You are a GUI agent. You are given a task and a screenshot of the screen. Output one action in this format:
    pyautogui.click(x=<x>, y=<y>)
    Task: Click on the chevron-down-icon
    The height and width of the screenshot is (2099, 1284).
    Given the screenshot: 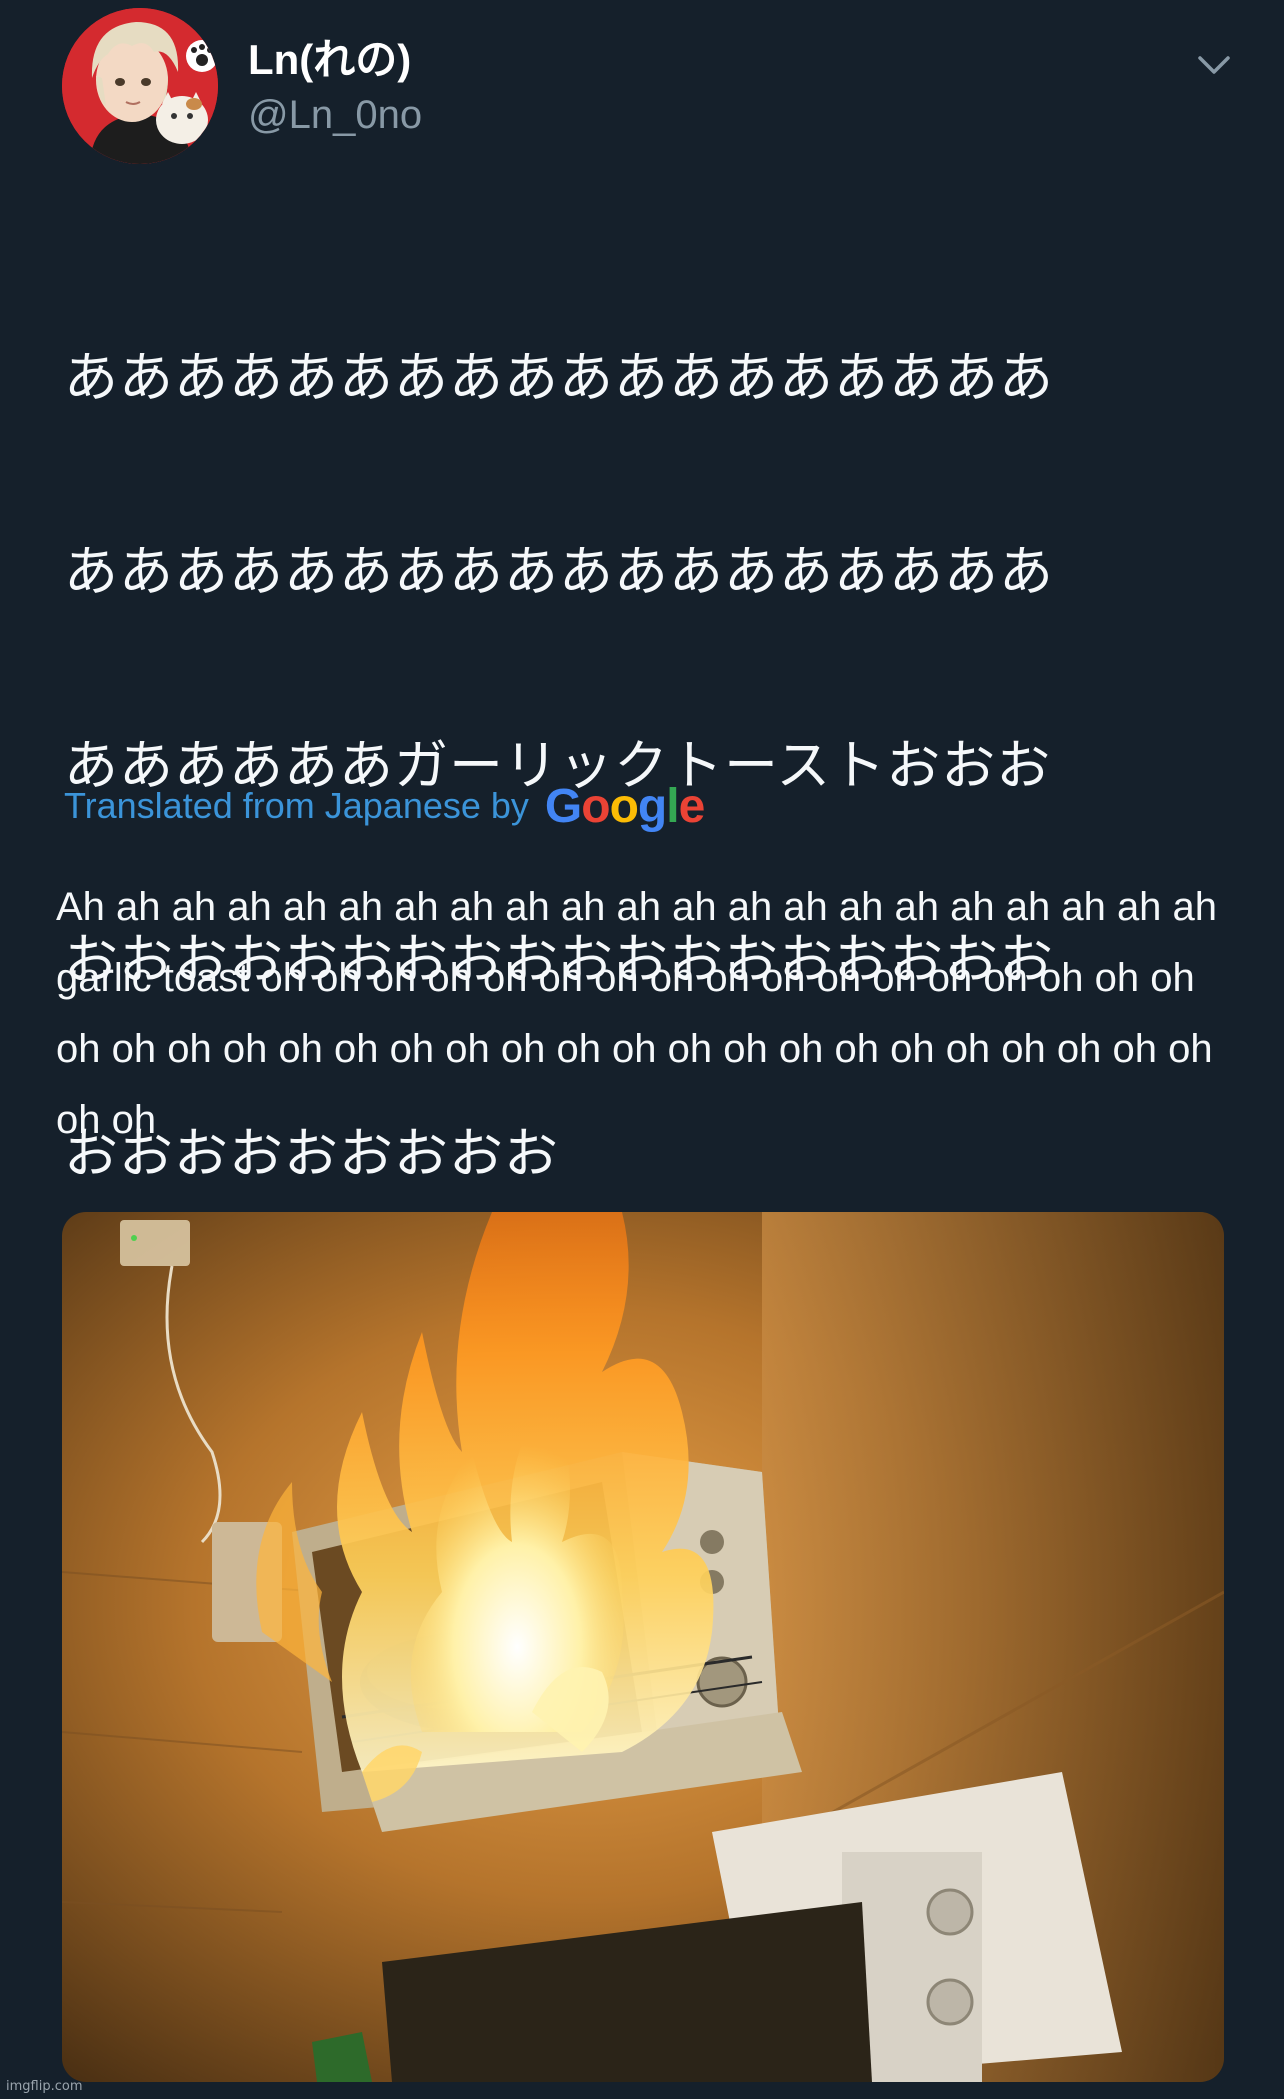 What is the action you would take?
    pyautogui.click(x=1214, y=65)
    